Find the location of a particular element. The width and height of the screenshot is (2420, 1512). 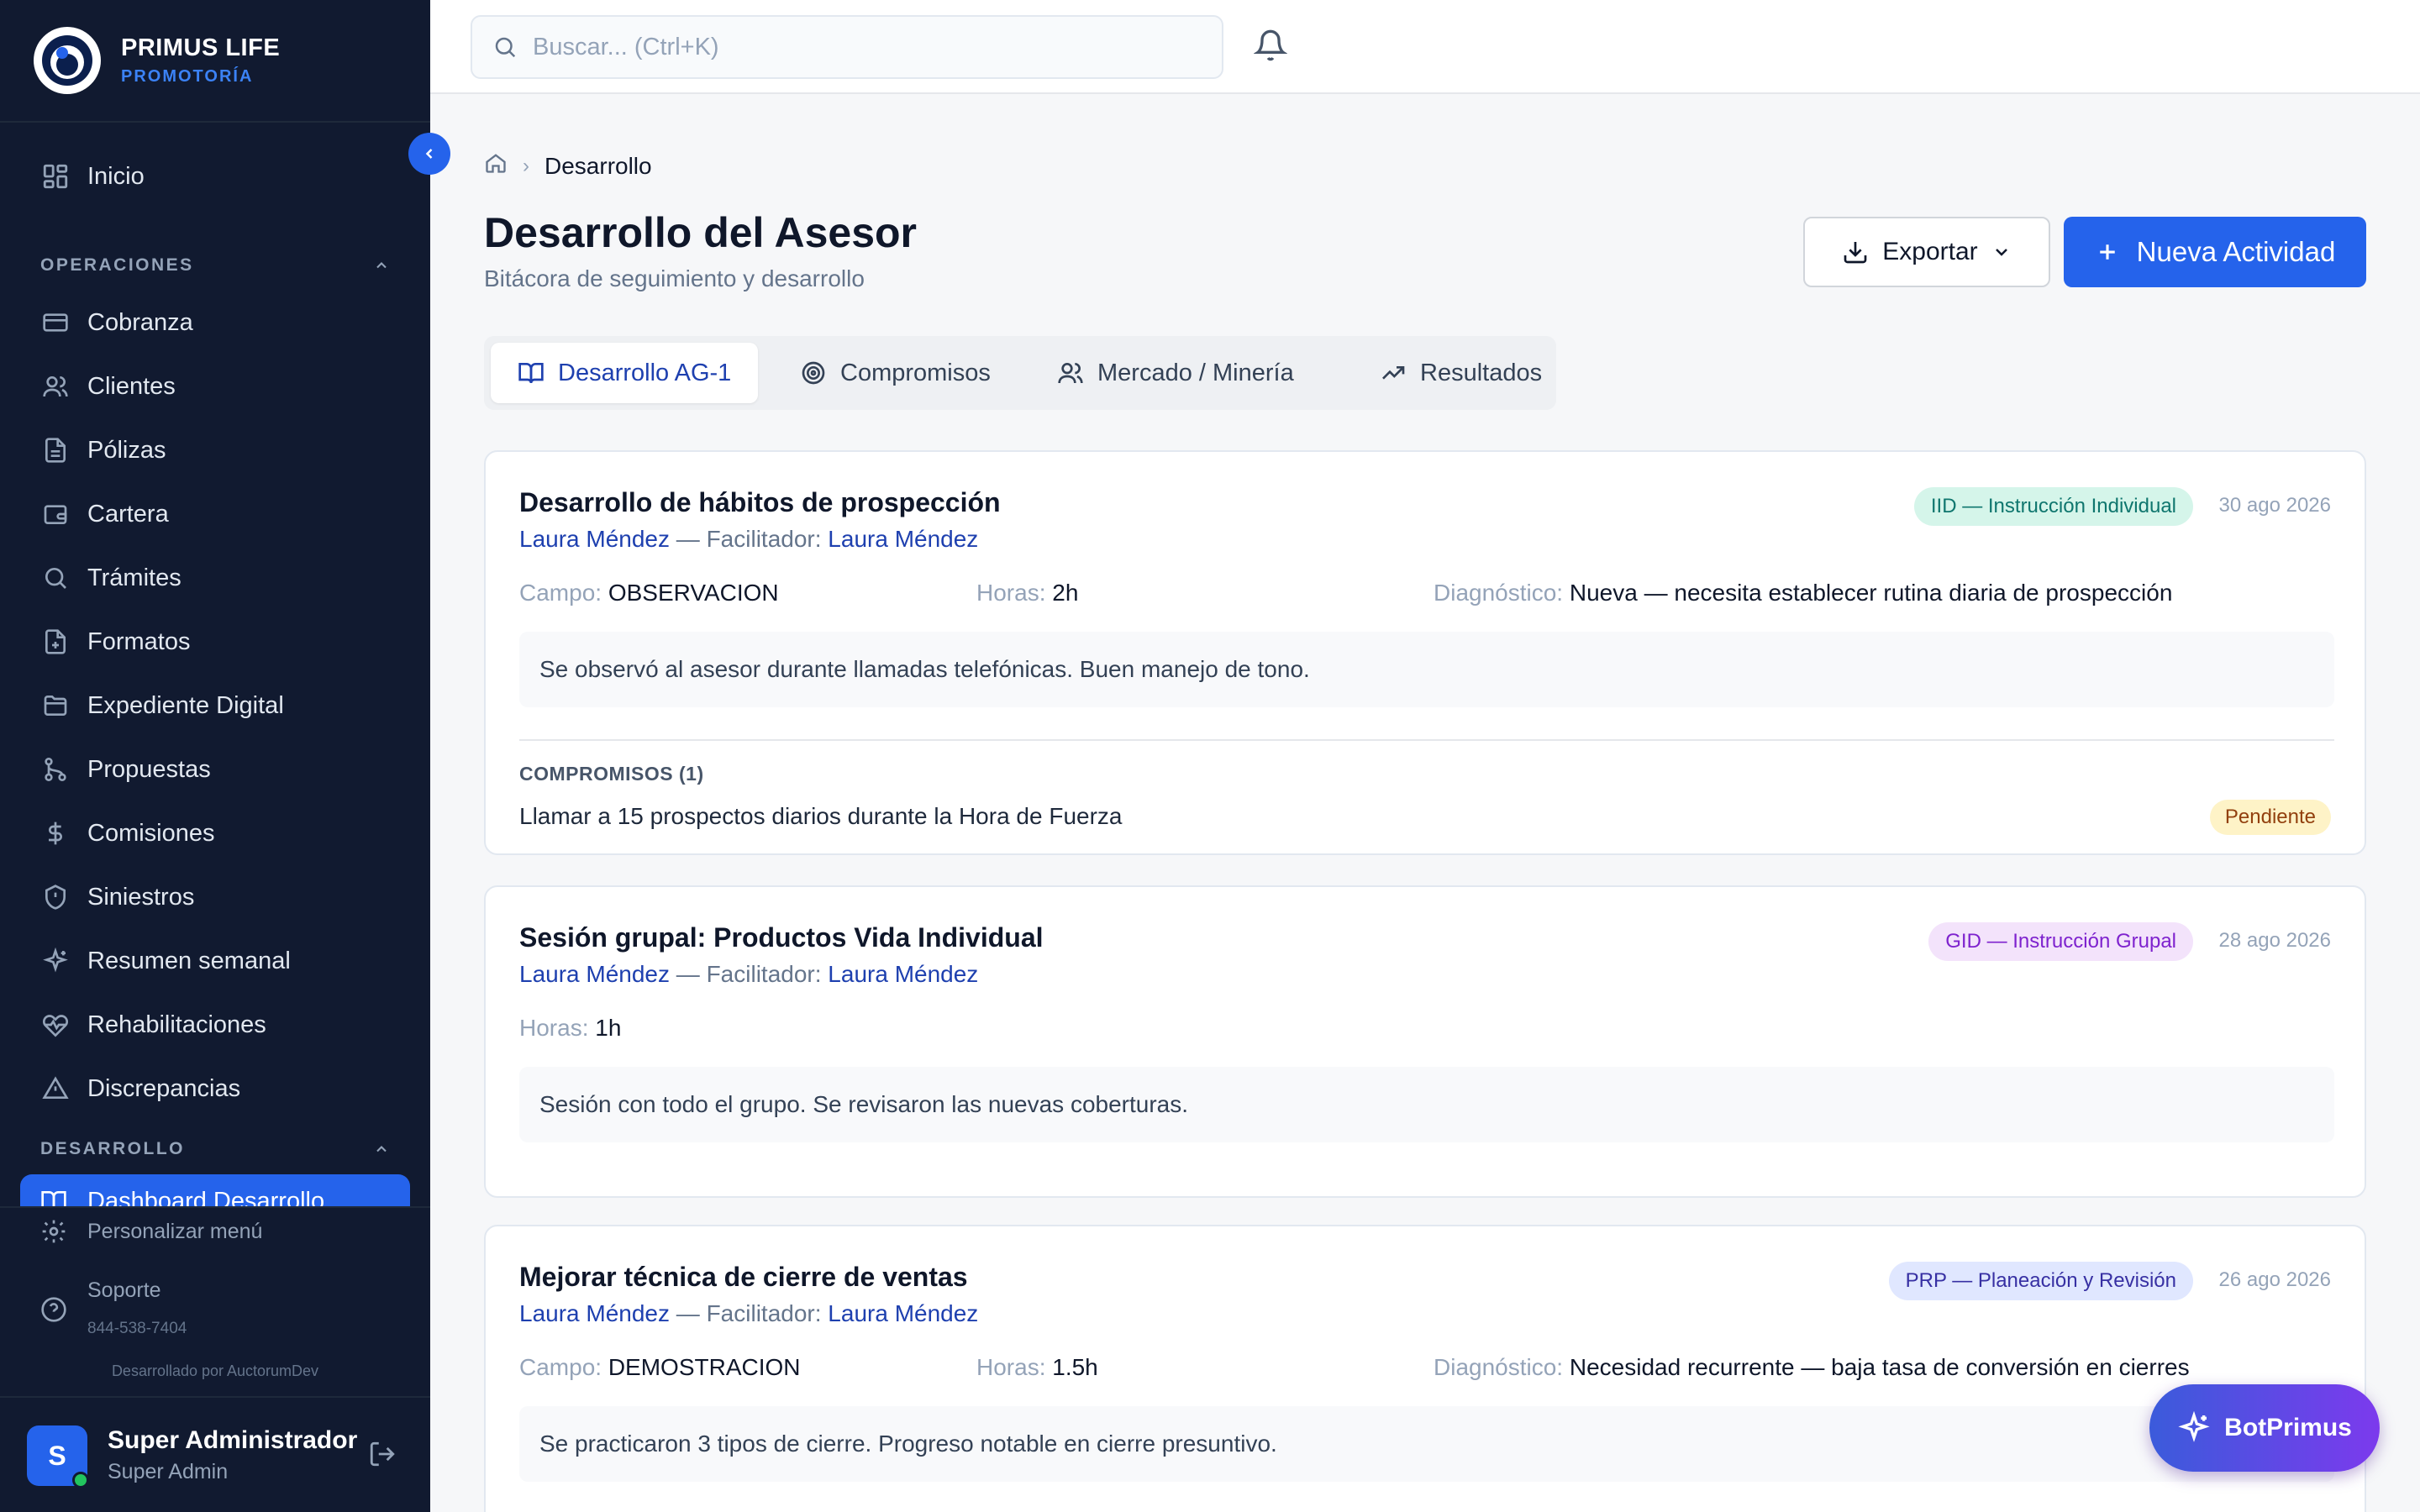

target-icon is located at coordinates (813, 373).